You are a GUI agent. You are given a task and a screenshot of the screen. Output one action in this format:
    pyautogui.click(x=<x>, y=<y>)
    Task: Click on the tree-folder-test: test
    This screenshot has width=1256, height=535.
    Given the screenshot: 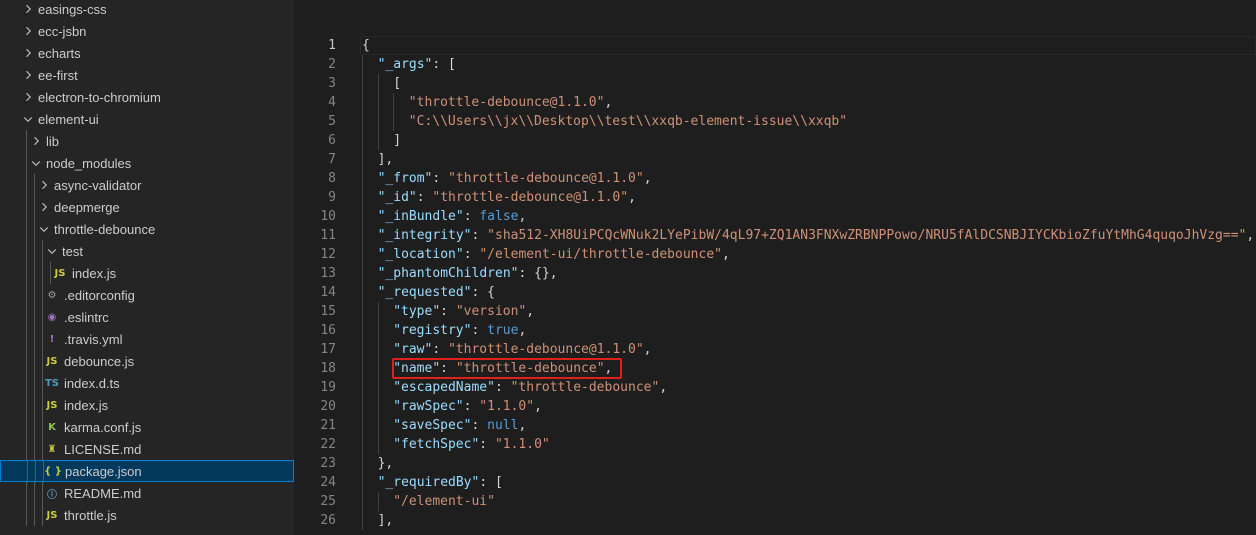 What is the action you would take?
    pyautogui.click(x=147, y=251)
    